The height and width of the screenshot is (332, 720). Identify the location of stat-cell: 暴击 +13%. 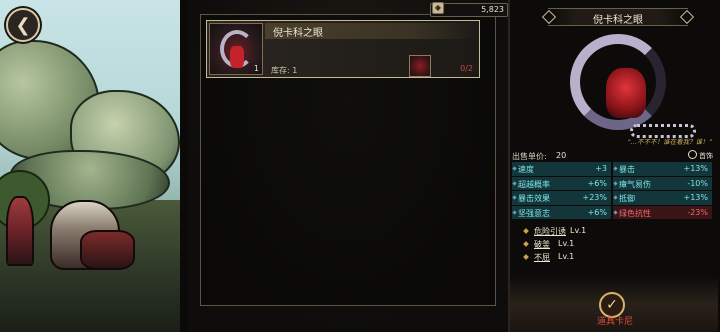
(662, 169).